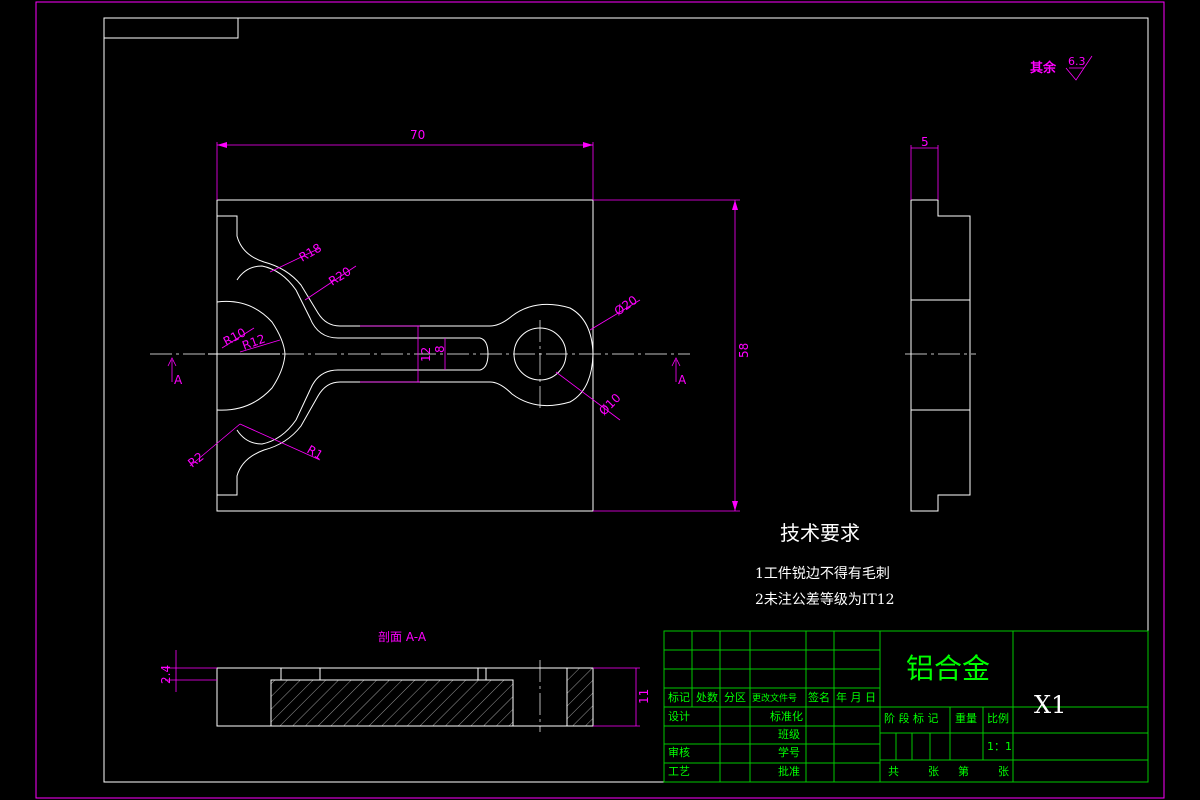 The width and height of the screenshot is (1200, 800). What do you see at coordinates (933, 771) in the screenshot?
I see `label-sheets: 张` at bounding box center [933, 771].